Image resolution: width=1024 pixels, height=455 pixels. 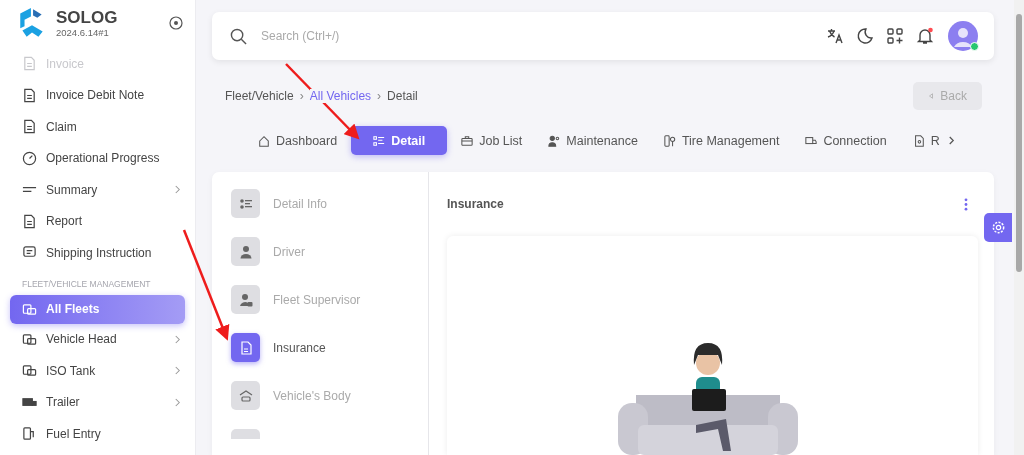 I want to click on sidebar-item: Vehicle Head, so click(x=97, y=339).